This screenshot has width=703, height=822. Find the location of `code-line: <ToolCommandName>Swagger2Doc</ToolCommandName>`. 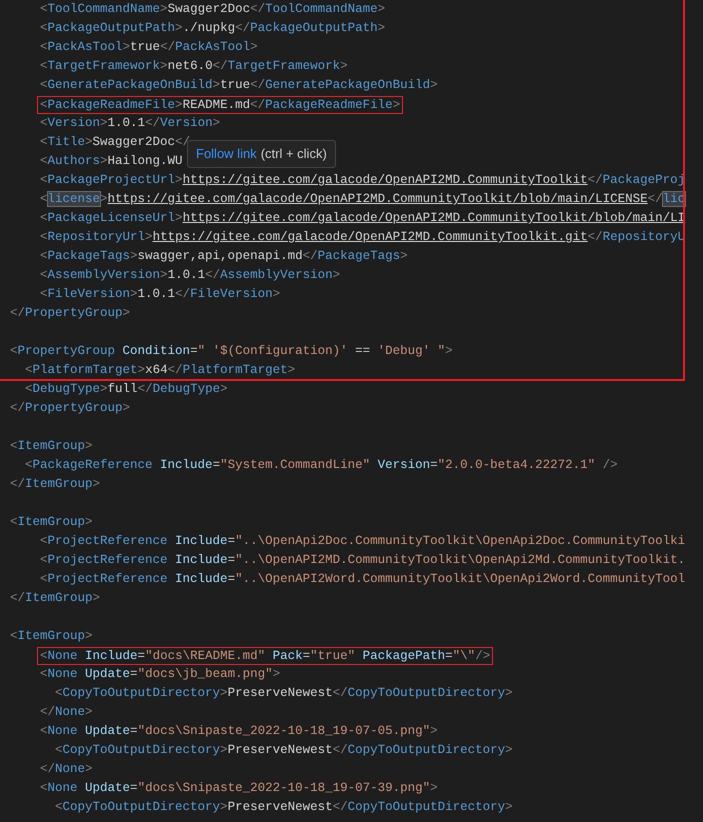

code-line: <ToolCommandName>Swagger2Doc</ToolCommandName> is located at coordinates (212, 9).